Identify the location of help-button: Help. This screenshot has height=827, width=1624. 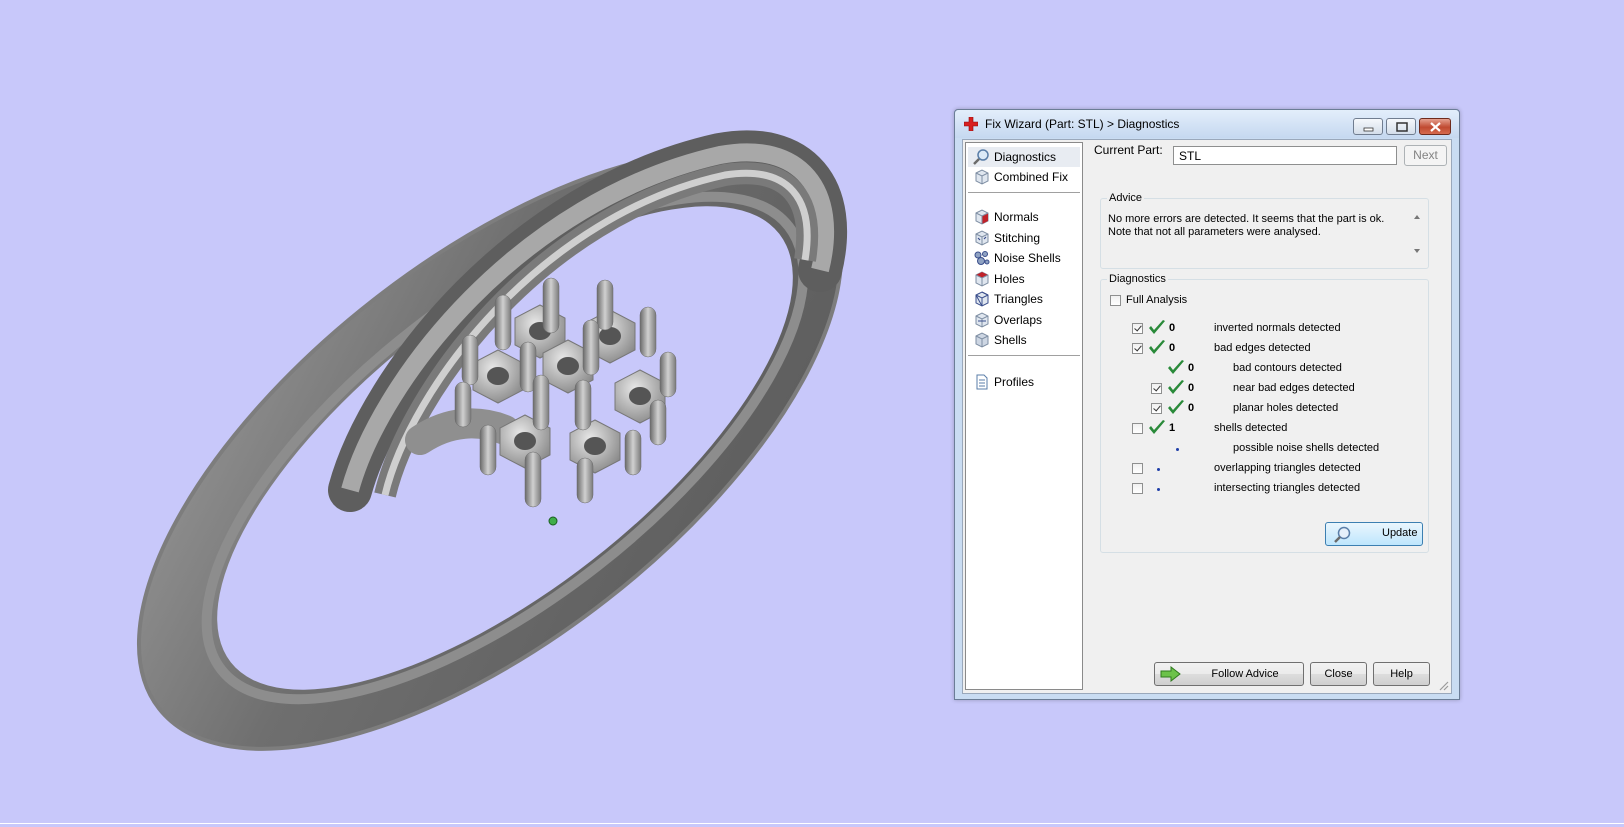
(1401, 674).